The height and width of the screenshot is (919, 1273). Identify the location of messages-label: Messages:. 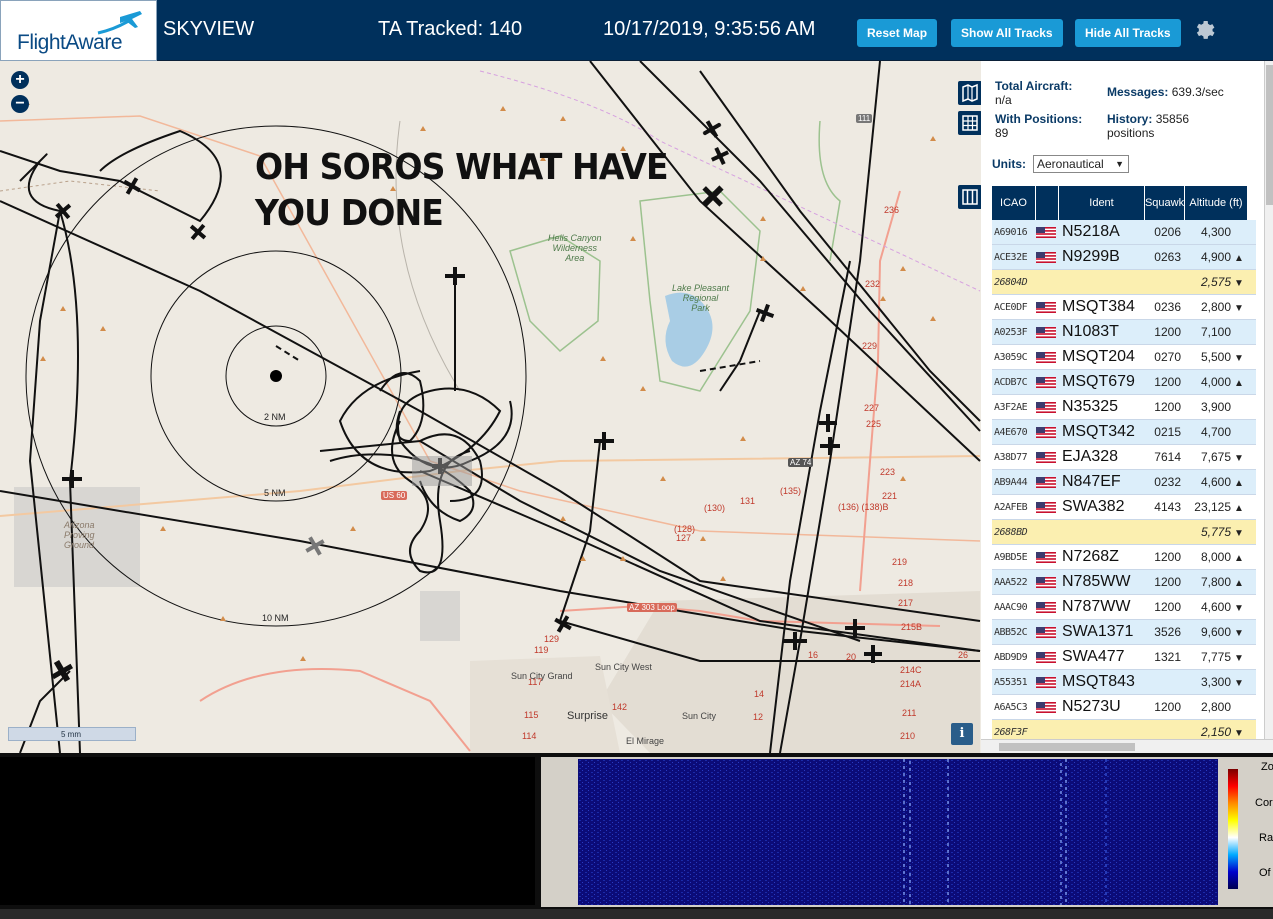
(1138, 92).